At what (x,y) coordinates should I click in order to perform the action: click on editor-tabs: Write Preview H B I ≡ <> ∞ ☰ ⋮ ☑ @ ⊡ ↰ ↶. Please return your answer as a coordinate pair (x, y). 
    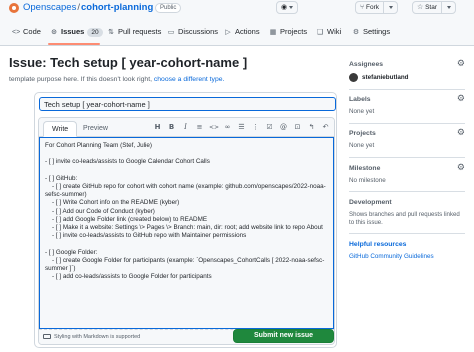
    Looking at the image, I should click on (186, 127).